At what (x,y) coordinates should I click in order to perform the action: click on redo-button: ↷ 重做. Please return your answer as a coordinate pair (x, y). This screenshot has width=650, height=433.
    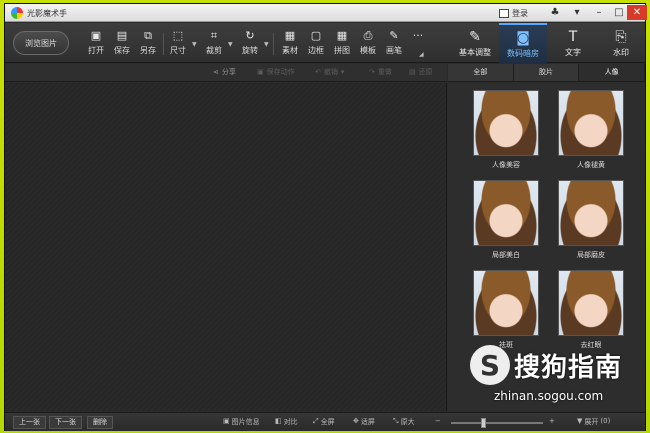
    Looking at the image, I should click on (380, 72).